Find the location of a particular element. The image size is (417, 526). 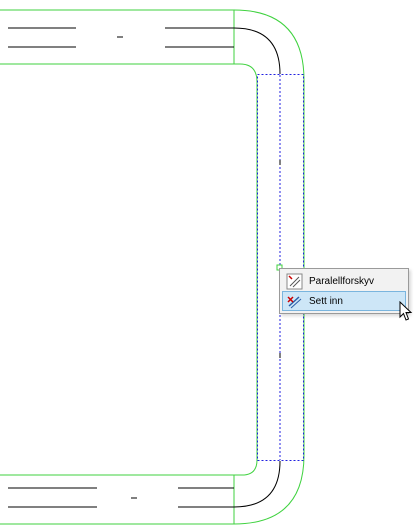

context-menu: Paralellforskyv Sett inn is located at coordinates (344, 291).